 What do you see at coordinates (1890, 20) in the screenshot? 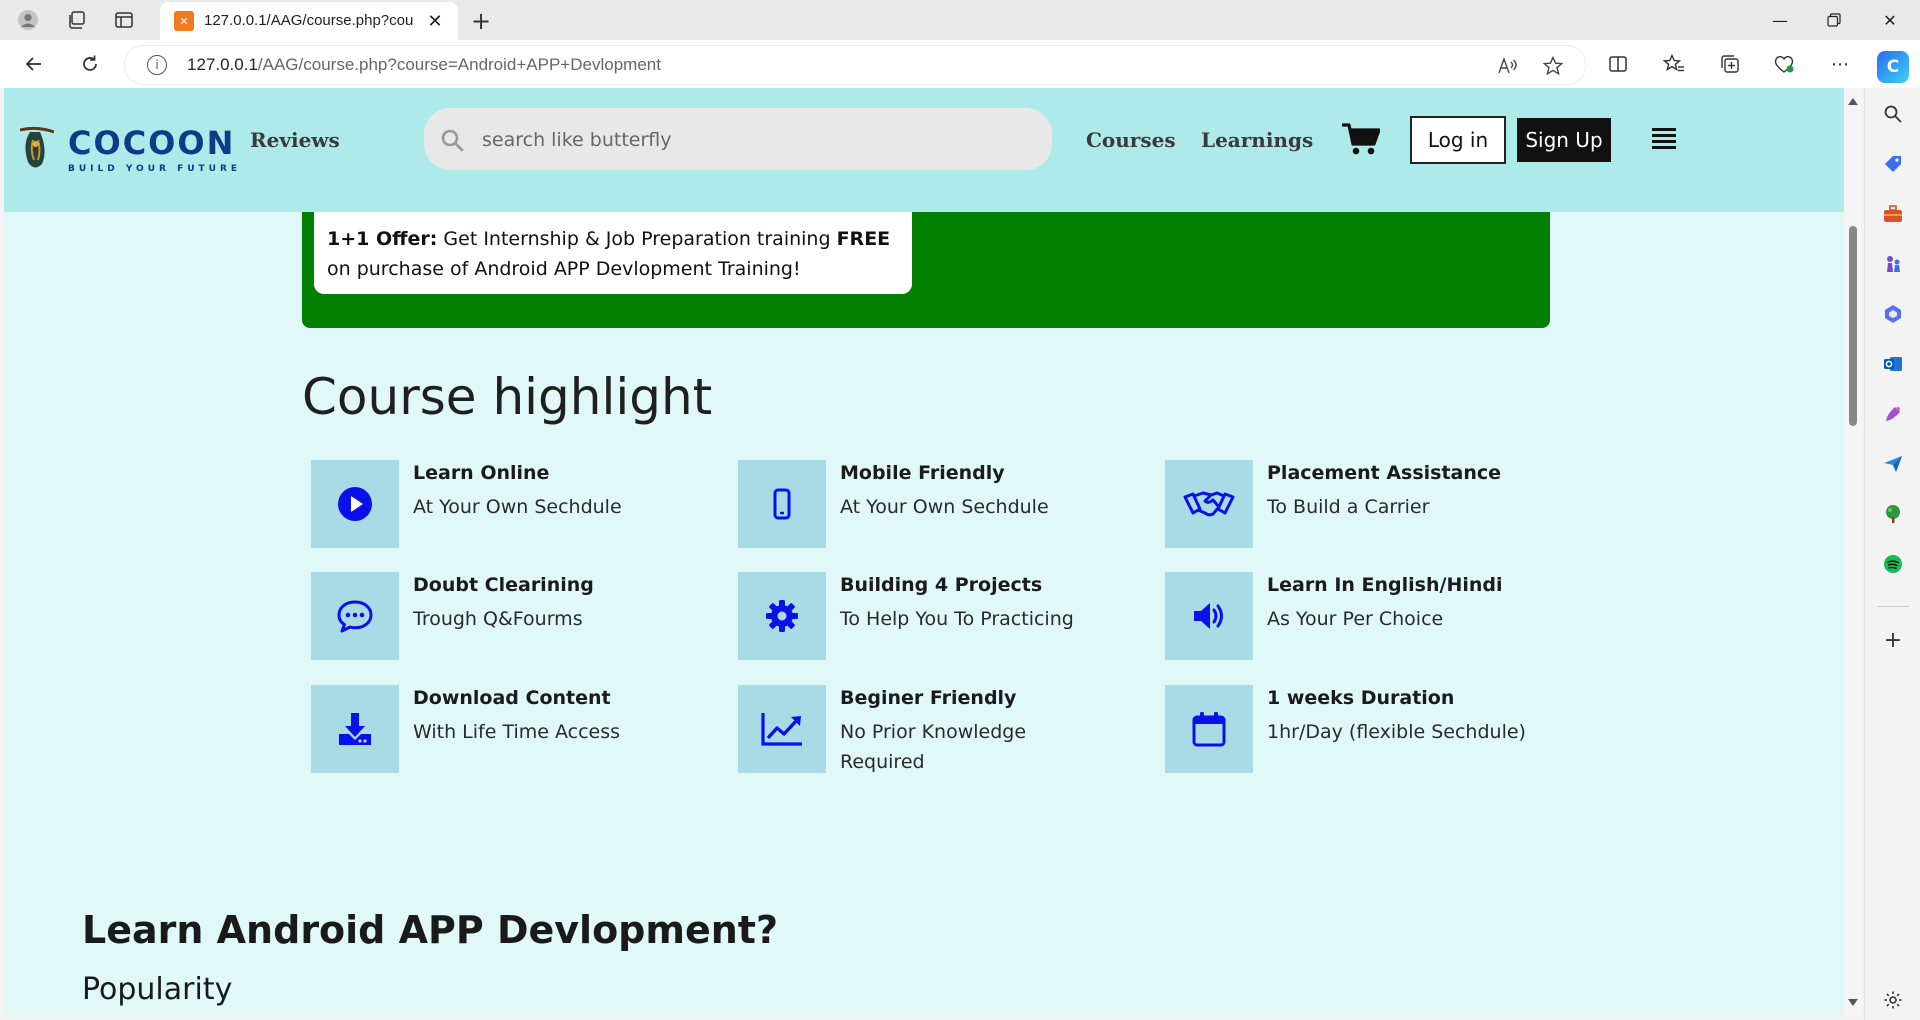
I see `close-window-icon: ✕` at bounding box center [1890, 20].